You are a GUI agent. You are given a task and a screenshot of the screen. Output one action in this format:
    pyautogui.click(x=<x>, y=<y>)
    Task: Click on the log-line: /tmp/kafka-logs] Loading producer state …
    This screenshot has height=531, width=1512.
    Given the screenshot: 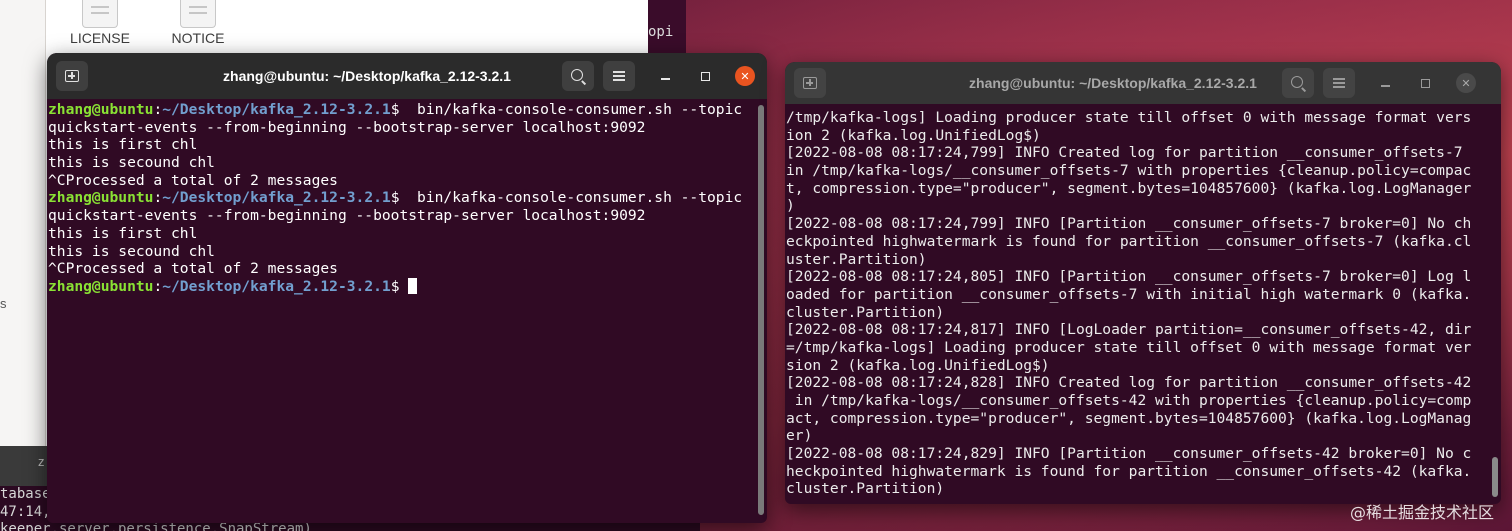 What is the action you would take?
    pyautogui.click(x=1129, y=117)
    